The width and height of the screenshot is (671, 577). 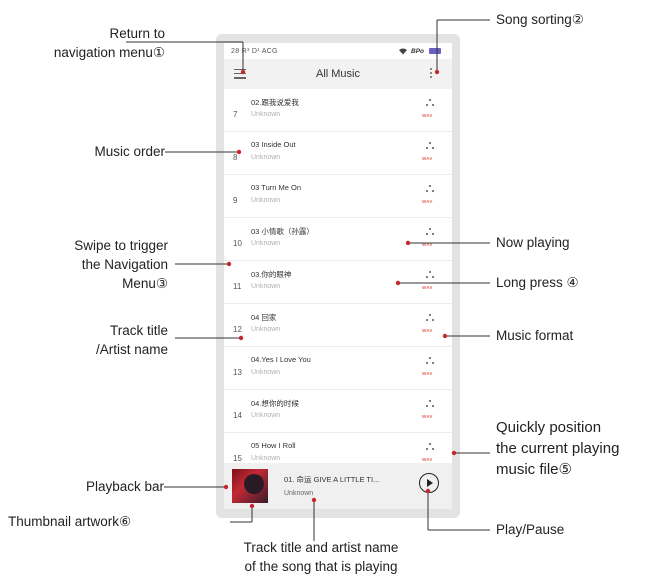 What do you see at coordinates (314, 500) in the screenshot?
I see `now-playing-text-marker` at bounding box center [314, 500].